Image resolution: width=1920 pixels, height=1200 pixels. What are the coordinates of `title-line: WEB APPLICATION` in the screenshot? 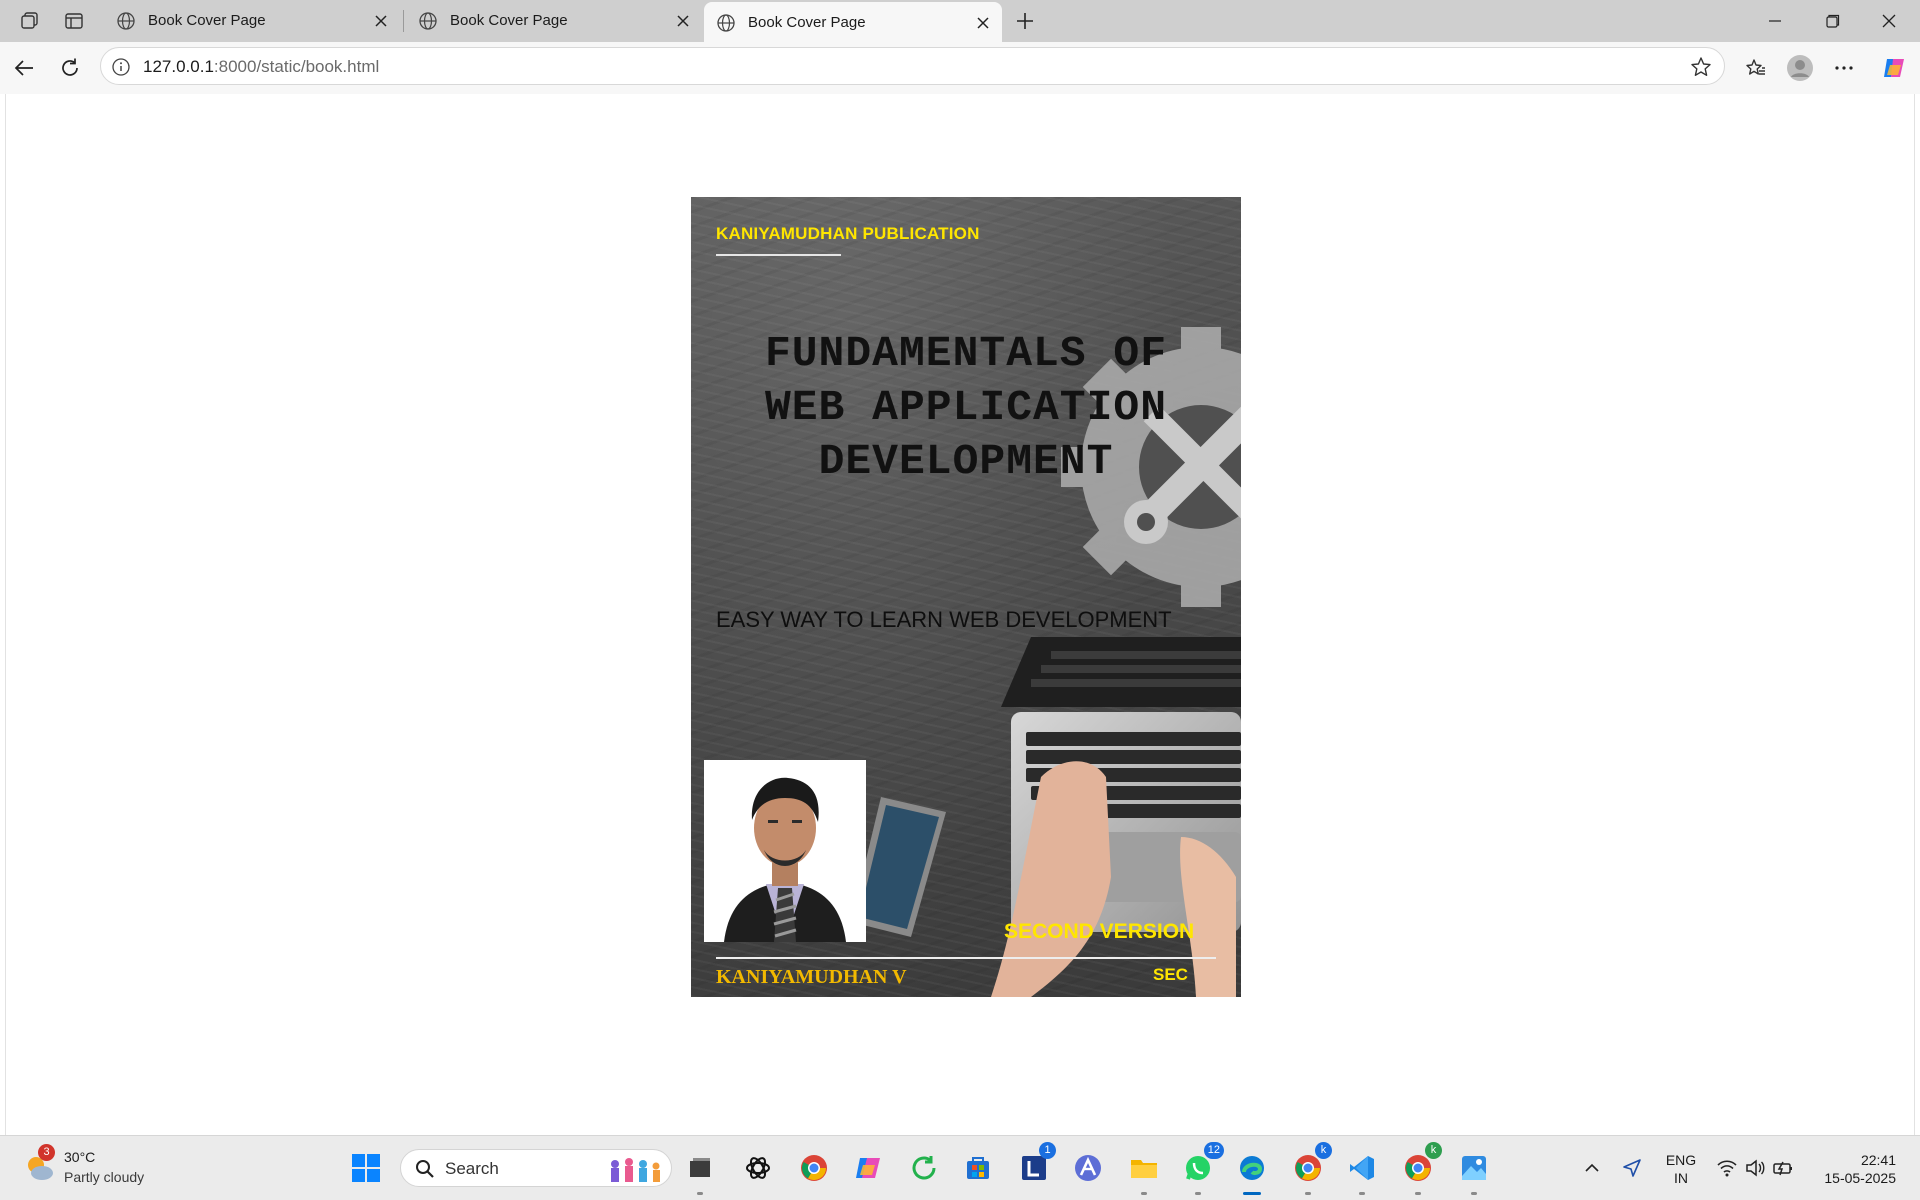 It's located at (966, 407).